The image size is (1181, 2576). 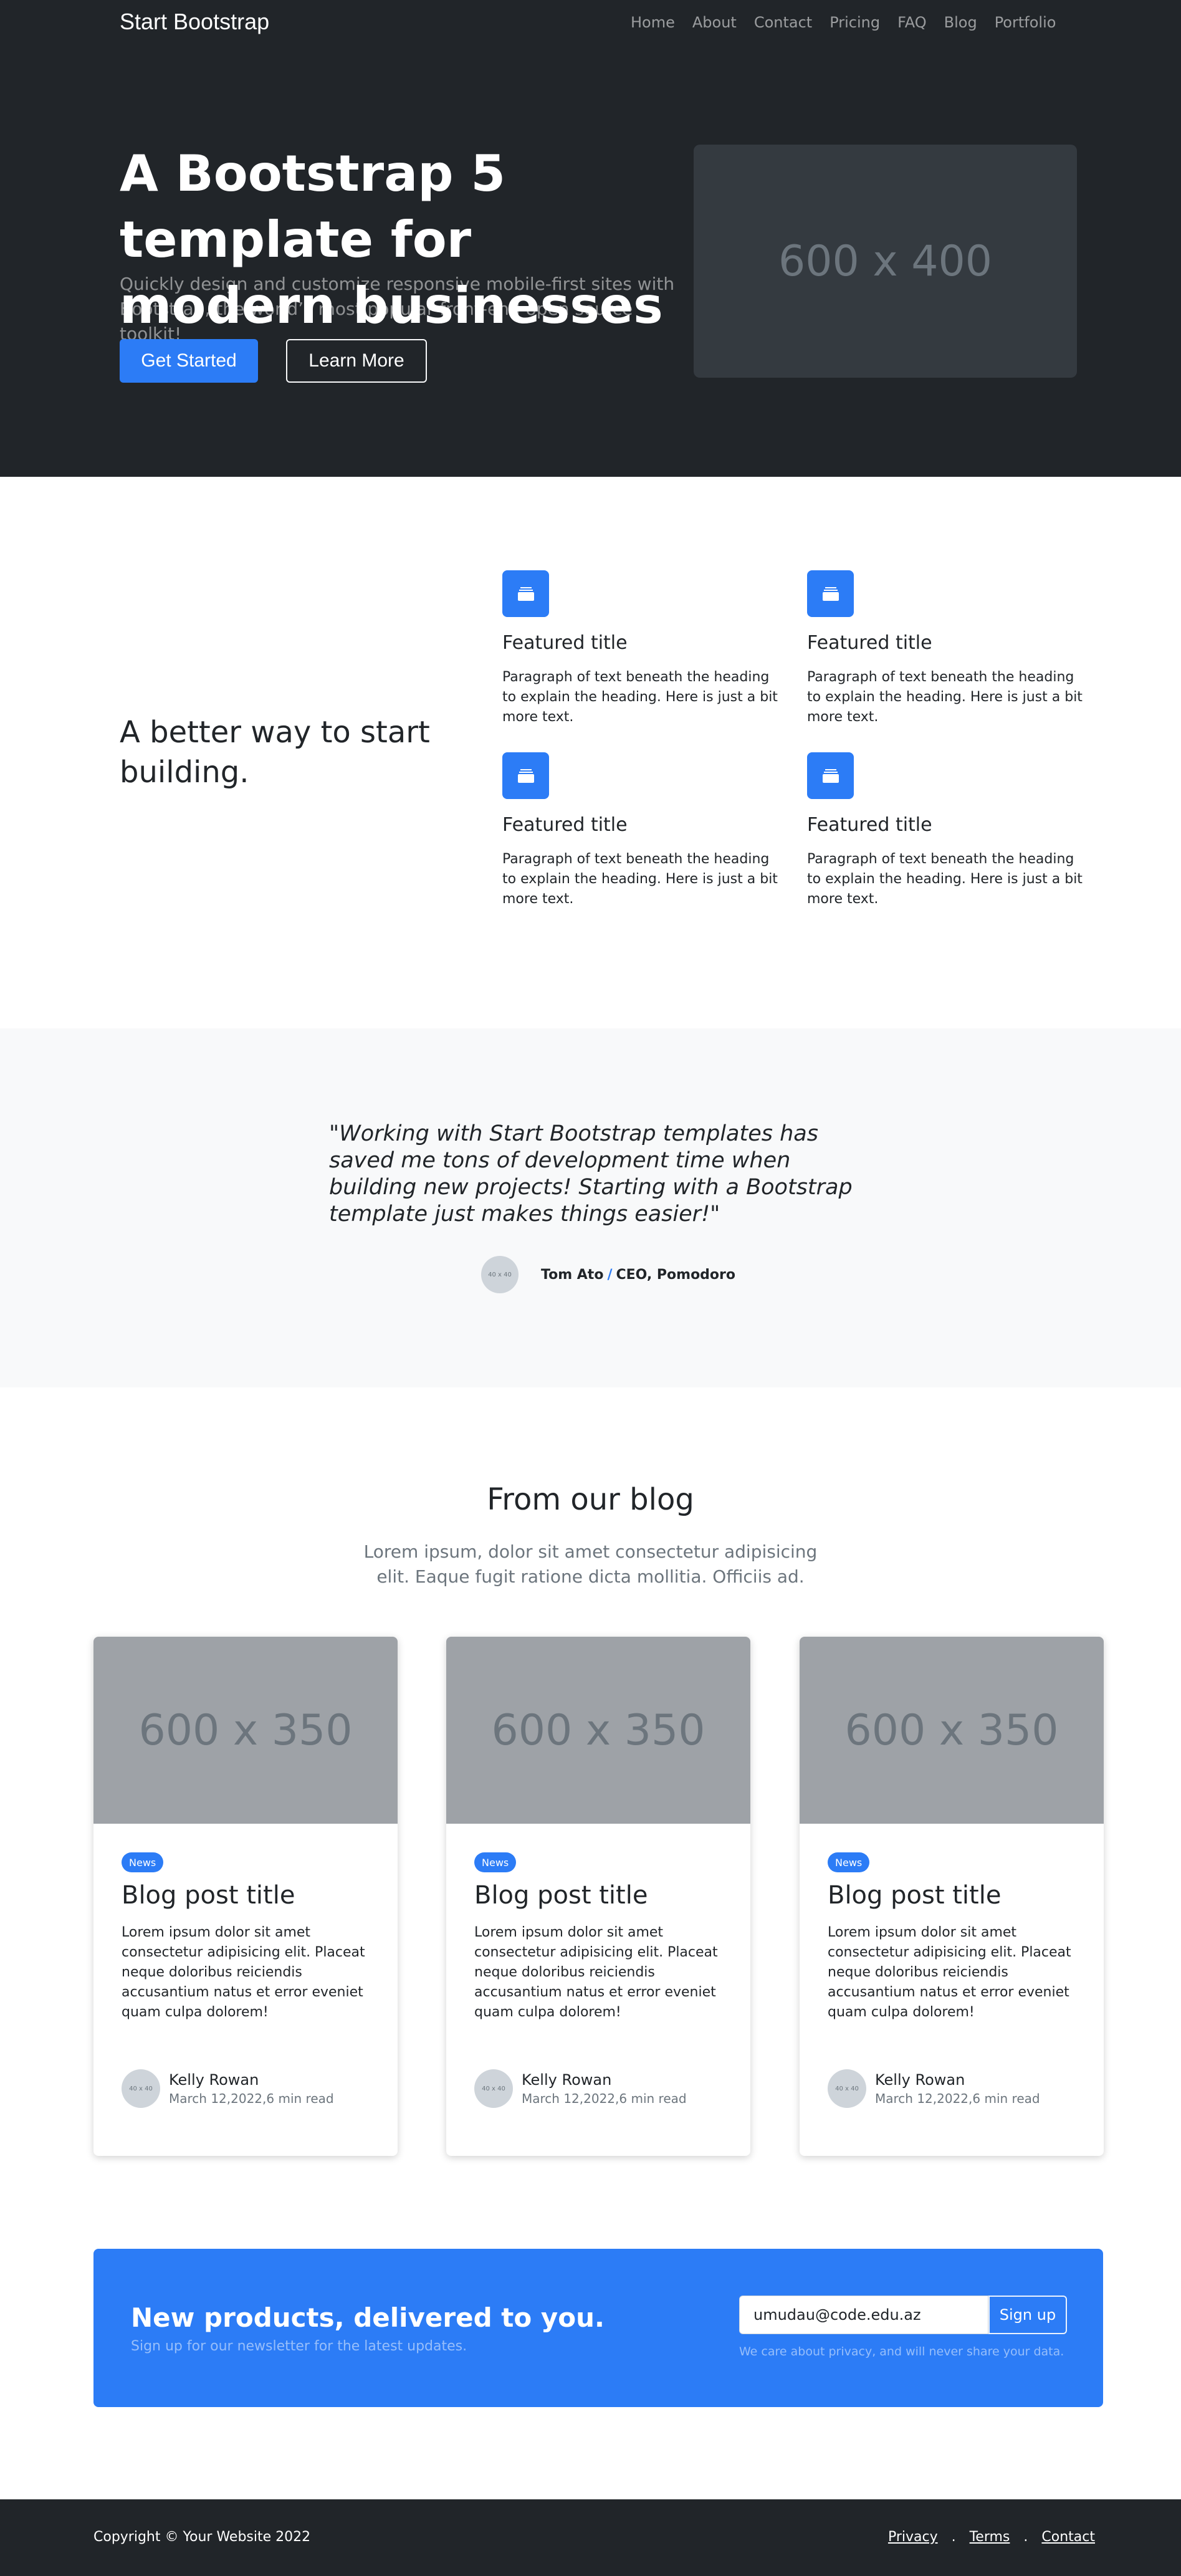 I want to click on copyright-text: Copyright © Your Website 2022, so click(x=202, y=2537).